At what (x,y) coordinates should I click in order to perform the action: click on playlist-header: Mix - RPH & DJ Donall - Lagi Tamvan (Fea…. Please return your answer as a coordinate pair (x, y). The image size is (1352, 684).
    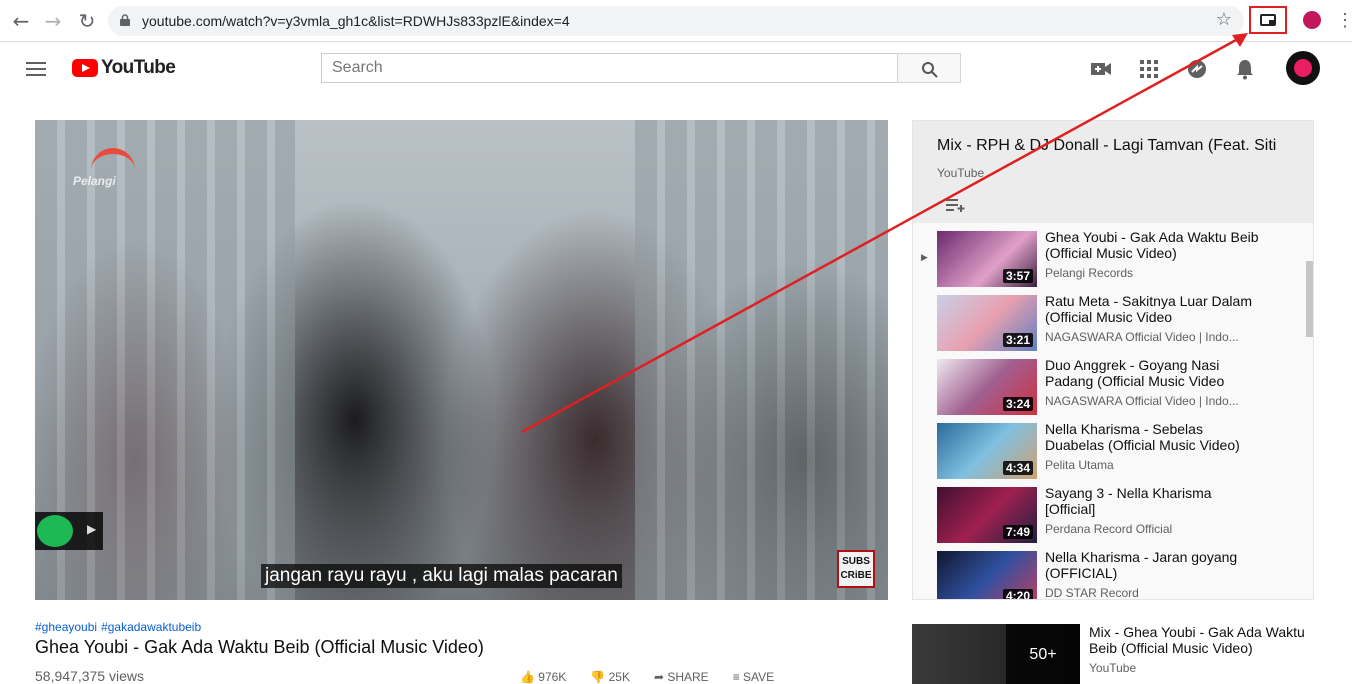
    Looking at the image, I should click on (1113, 172).